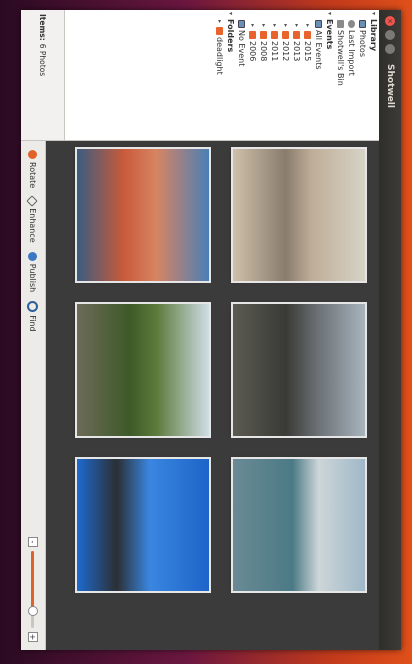 This screenshot has height=664, width=412. Describe the element at coordinates (340, 58) in the screenshot. I see `sidebar-item-label: Shotwell's Bin` at that location.